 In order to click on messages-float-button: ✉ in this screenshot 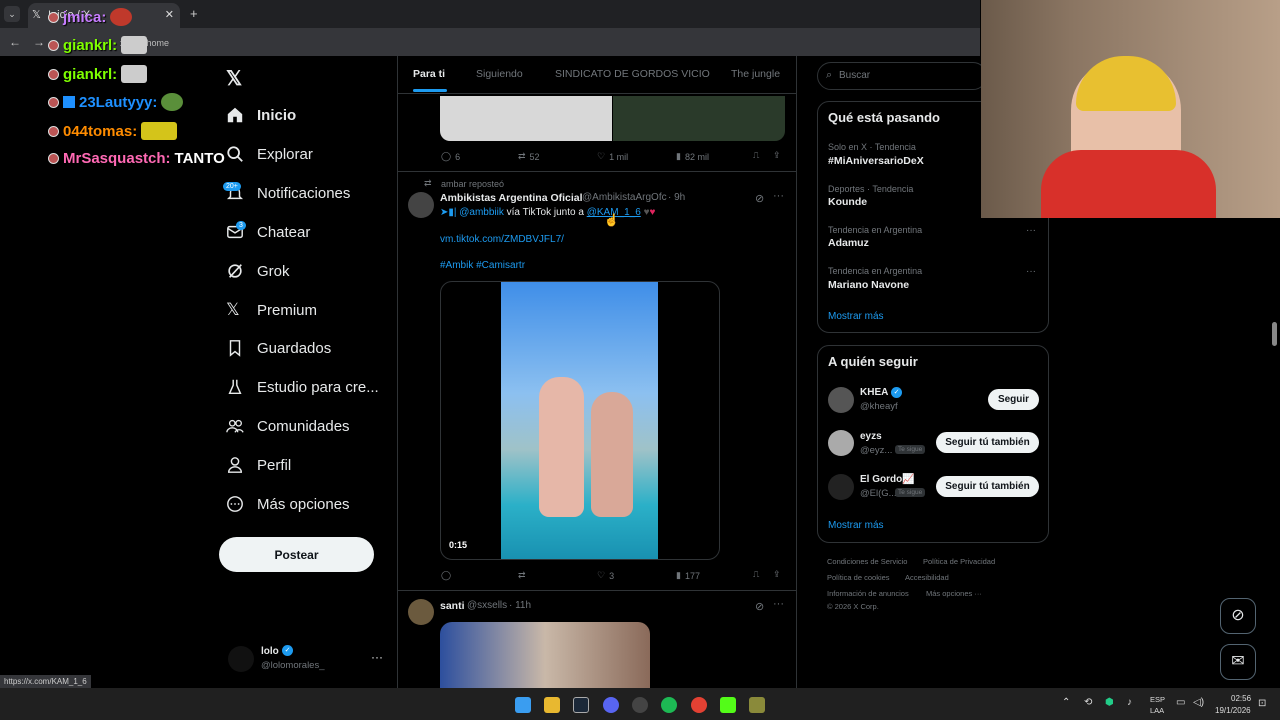, I will do `click(1238, 662)`.